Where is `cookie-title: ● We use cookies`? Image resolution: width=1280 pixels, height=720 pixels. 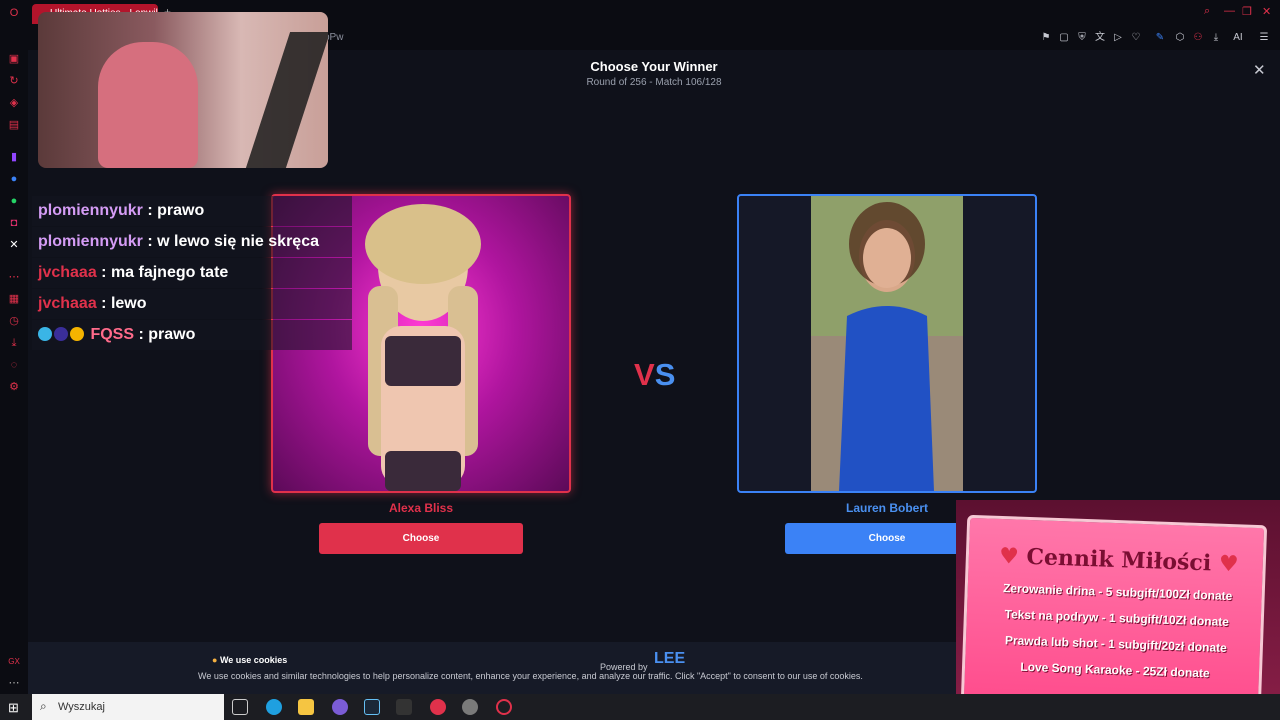 cookie-title: ● We use cookies is located at coordinates (249, 660).